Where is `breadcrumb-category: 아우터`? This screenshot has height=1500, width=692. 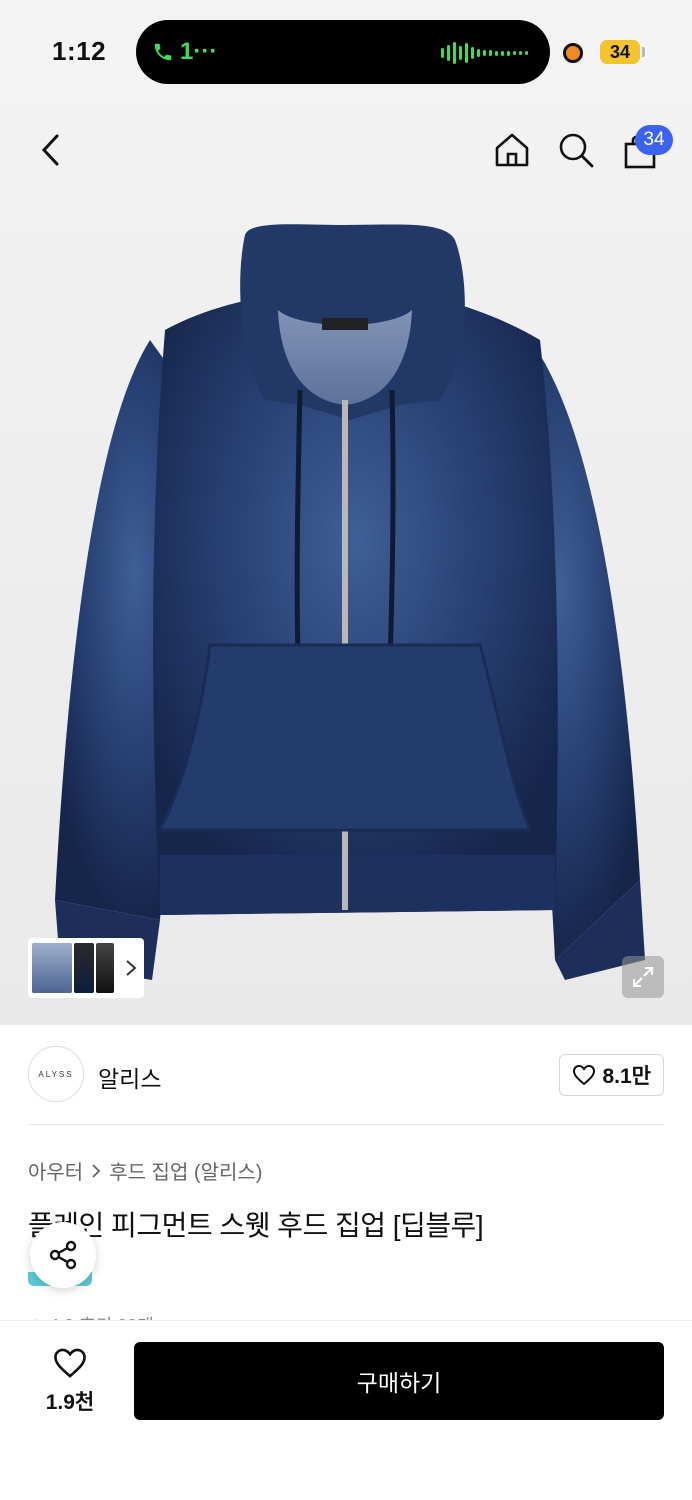 breadcrumb-category: 아우터 is located at coordinates (55, 1170).